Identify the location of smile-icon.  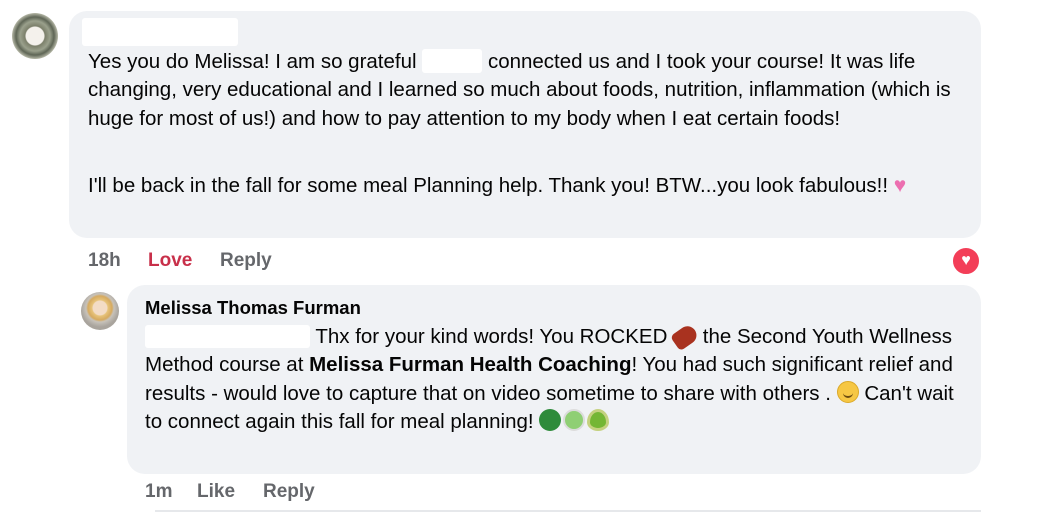
(847, 391).